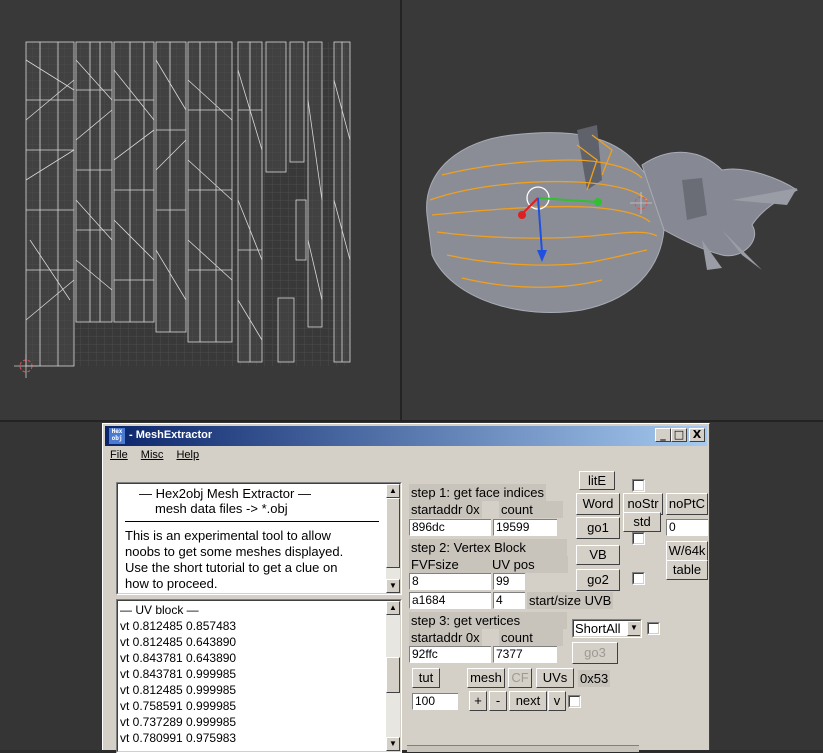 The height and width of the screenshot is (753, 823). What do you see at coordinates (642, 522) in the screenshot?
I see `std-button: std` at bounding box center [642, 522].